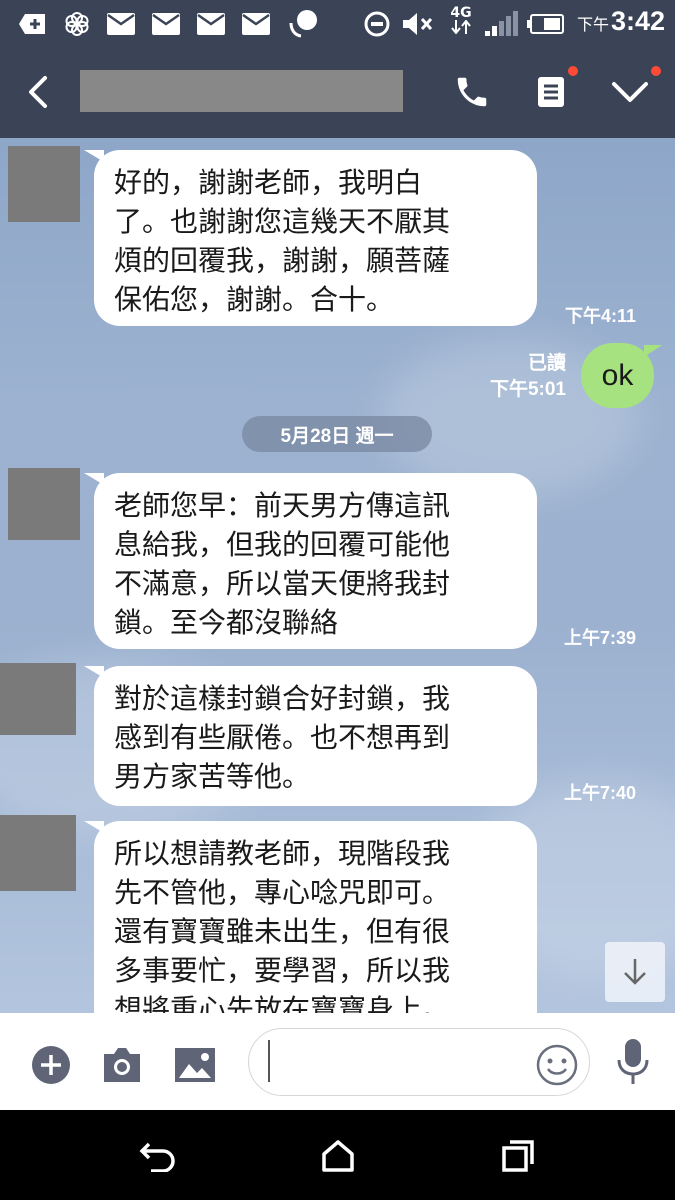 This screenshot has height=1200, width=675. I want to click on emoji-button, so click(557, 1065).